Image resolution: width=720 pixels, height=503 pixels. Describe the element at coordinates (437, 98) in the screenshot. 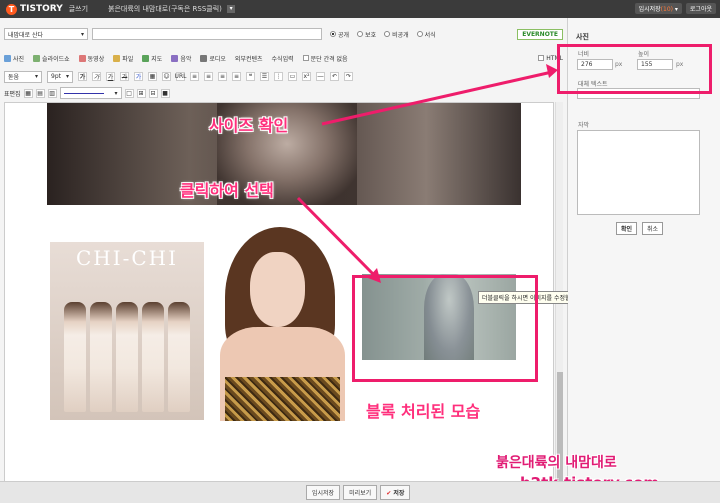

I see `arrow-to-size` at that location.